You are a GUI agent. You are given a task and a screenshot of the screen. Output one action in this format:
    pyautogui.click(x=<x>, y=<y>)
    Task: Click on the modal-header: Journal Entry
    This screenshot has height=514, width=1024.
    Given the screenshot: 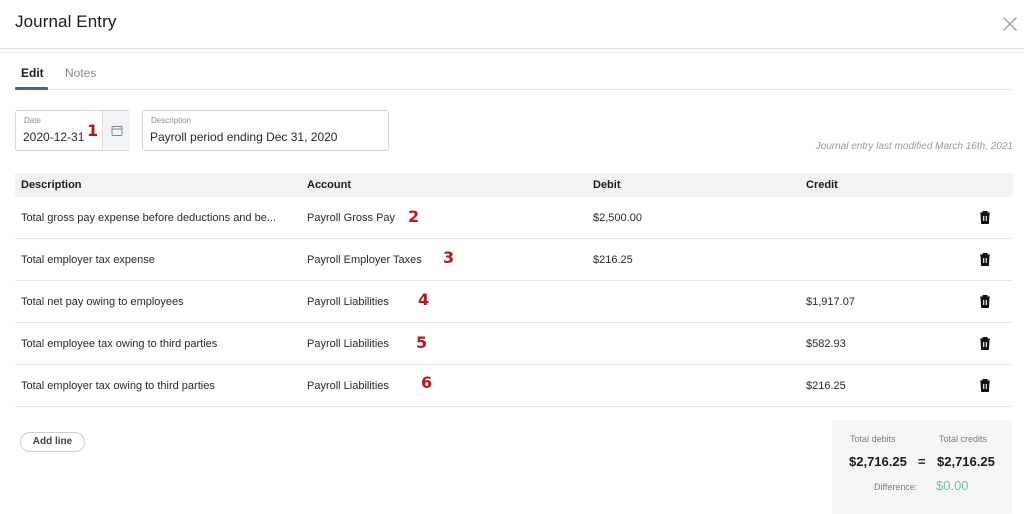 What is the action you would take?
    pyautogui.click(x=512, y=26)
    